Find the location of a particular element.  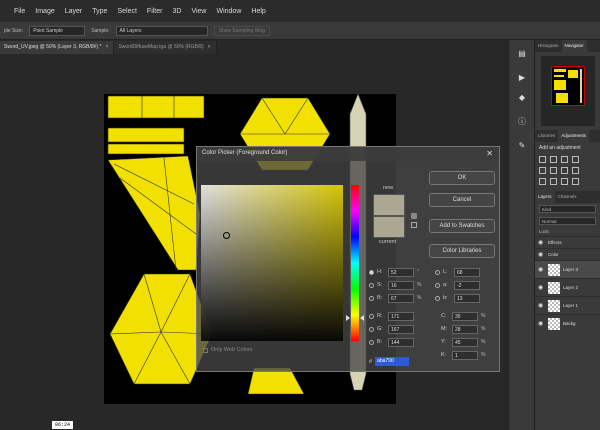

hue-radio is located at coordinates (371, 272).